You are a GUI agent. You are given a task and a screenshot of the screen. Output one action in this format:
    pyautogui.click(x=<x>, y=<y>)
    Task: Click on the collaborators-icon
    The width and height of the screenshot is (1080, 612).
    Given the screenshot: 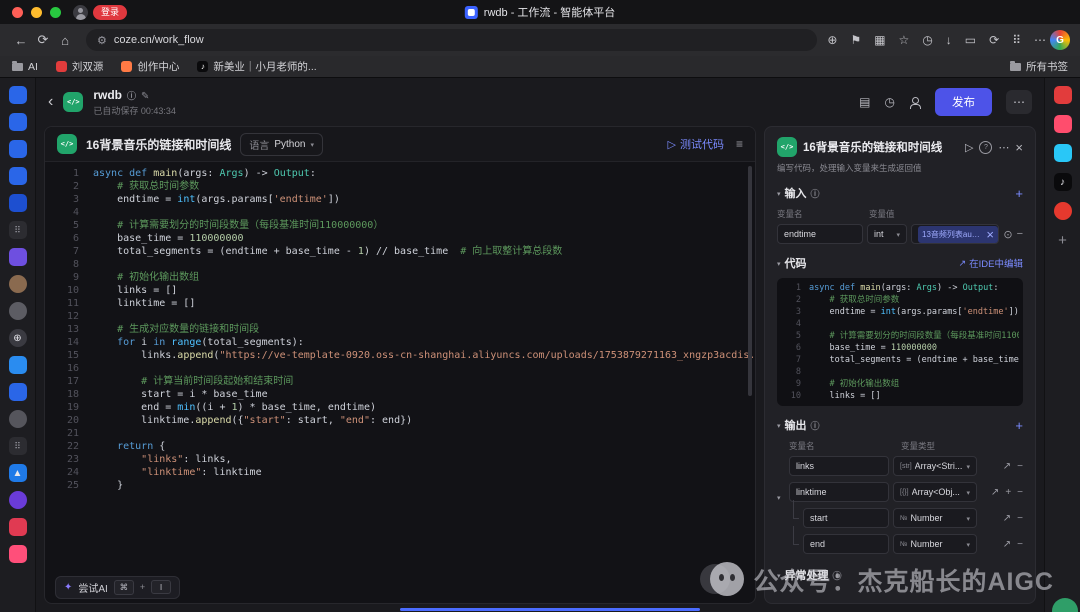 What is the action you would take?
    pyautogui.click(x=915, y=102)
    